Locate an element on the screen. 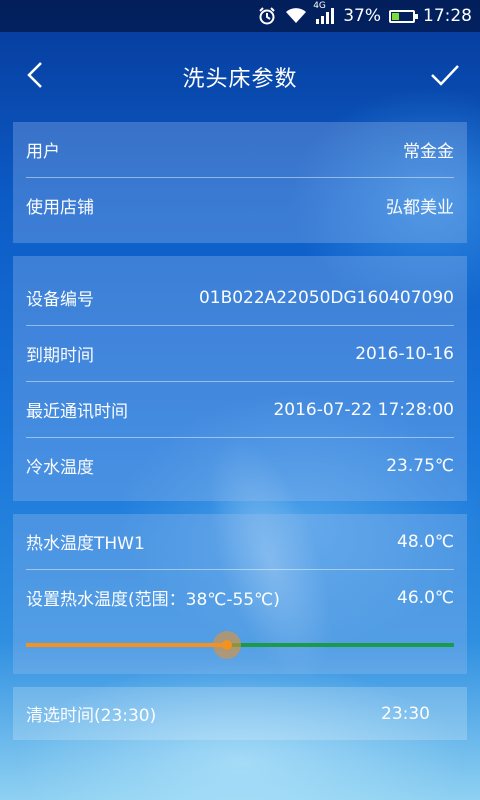  device-id-value: 01B022A22050DG160407090 is located at coordinates (326, 297).